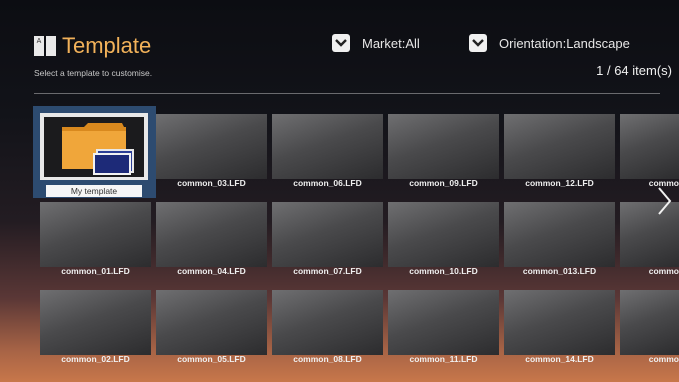 This screenshot has height=382, width=679. What do you see at coordinates (327, 183) in the screenshot?
I see `template-label: common_06.LFD` at bounding box center [327, 183].